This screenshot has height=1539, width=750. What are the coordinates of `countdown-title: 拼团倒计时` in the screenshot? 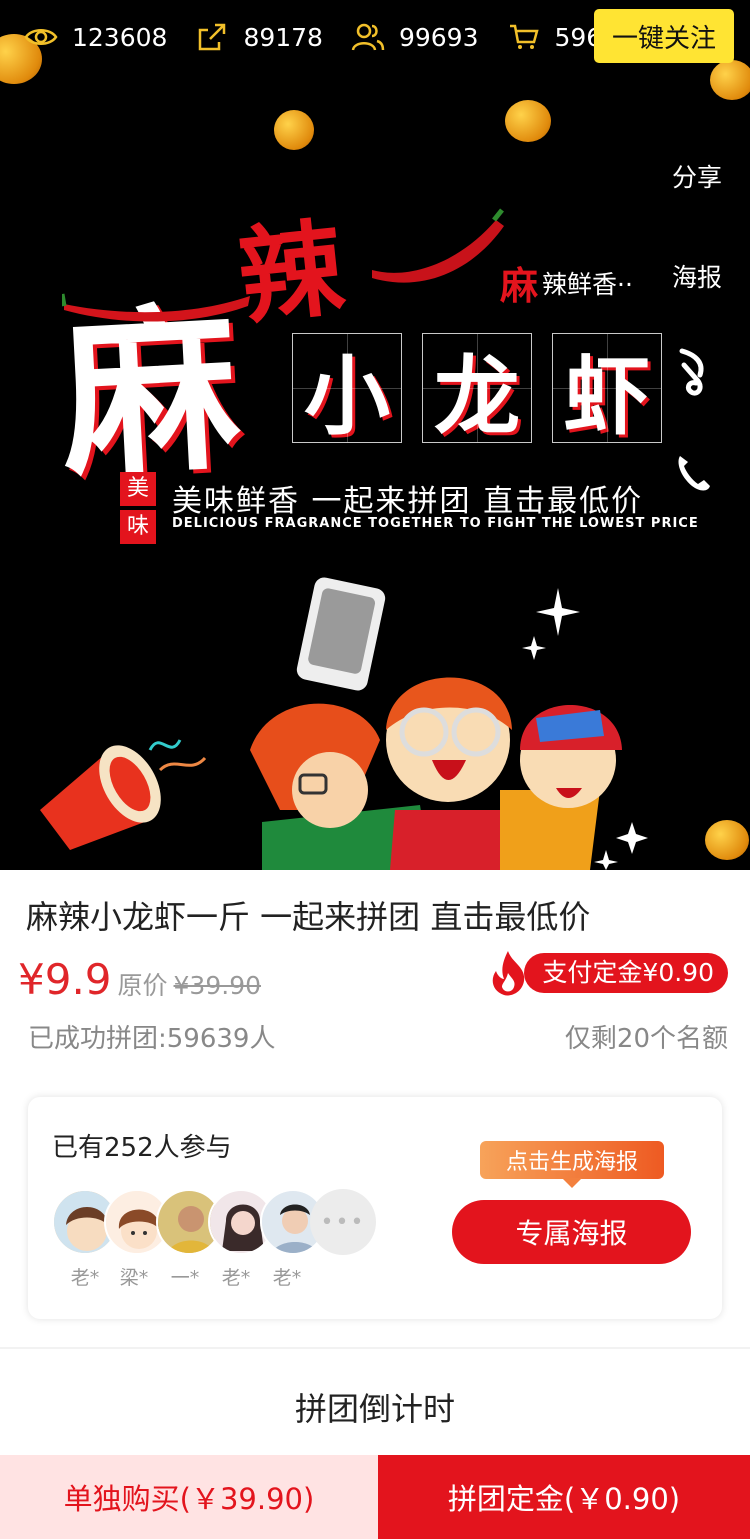 It's located at (374, 1409).